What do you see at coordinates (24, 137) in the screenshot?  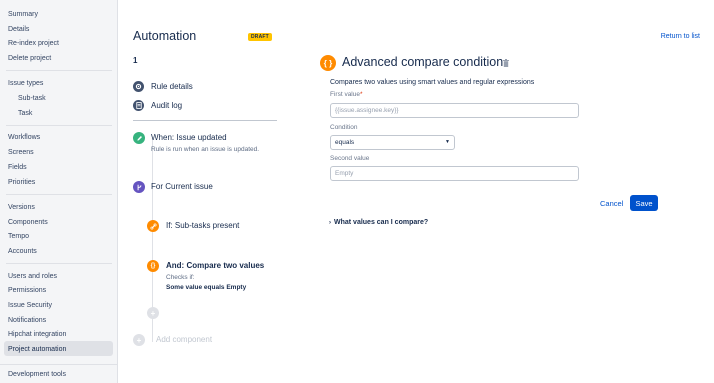 I see `sidebar-item-workflows: Workflows` at bounding box center [24, 137].